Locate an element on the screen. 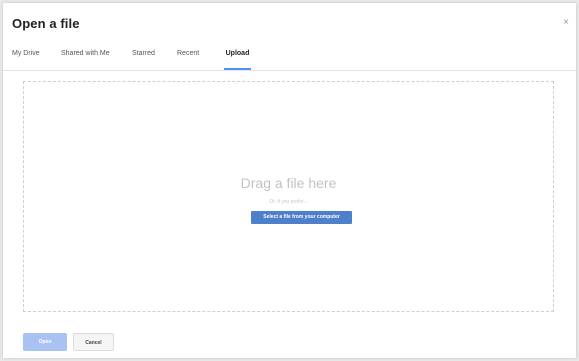  tab-shared-with-me: Shared with Me is located at coordinates (85, 60).